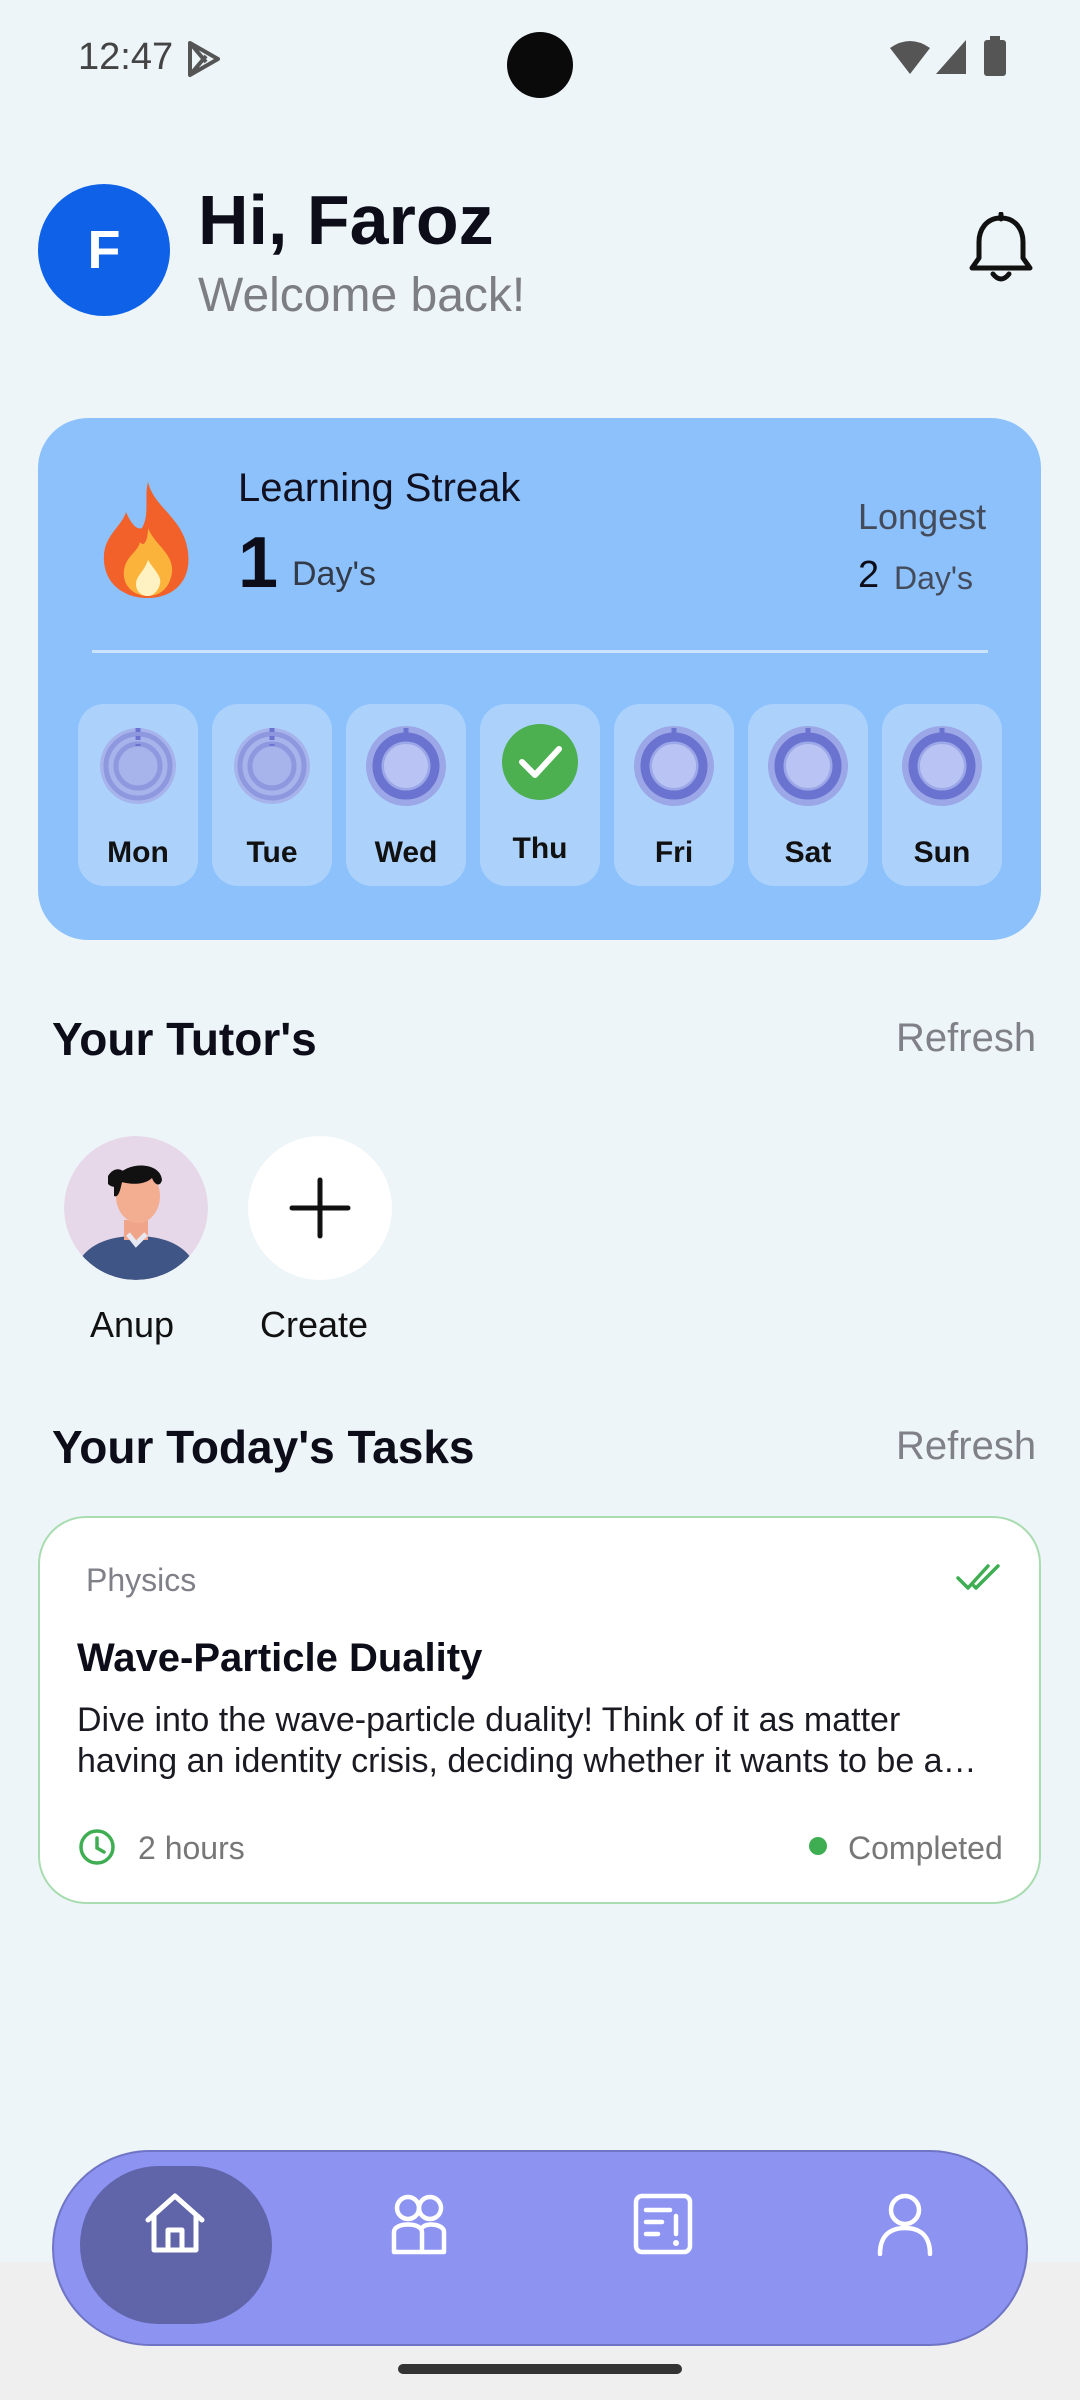 Image resolution: width=1080 pixels, height=2400 pixels. I want to click on clock-icon, so click(97, 1847).